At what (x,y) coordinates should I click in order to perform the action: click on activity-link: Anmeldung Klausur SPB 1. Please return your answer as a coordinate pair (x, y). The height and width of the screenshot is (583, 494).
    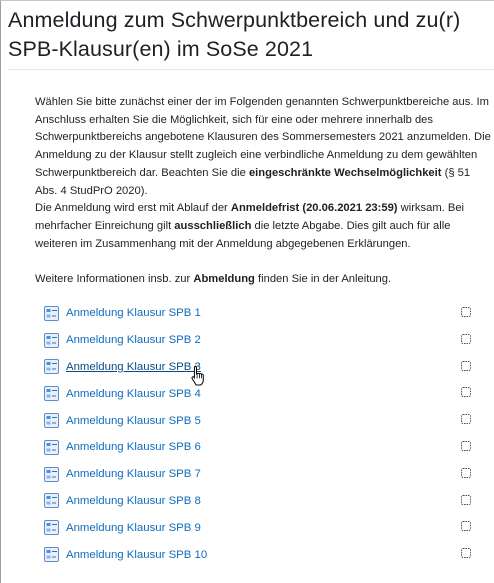
    Looking at the image, I should click on (133, 313).